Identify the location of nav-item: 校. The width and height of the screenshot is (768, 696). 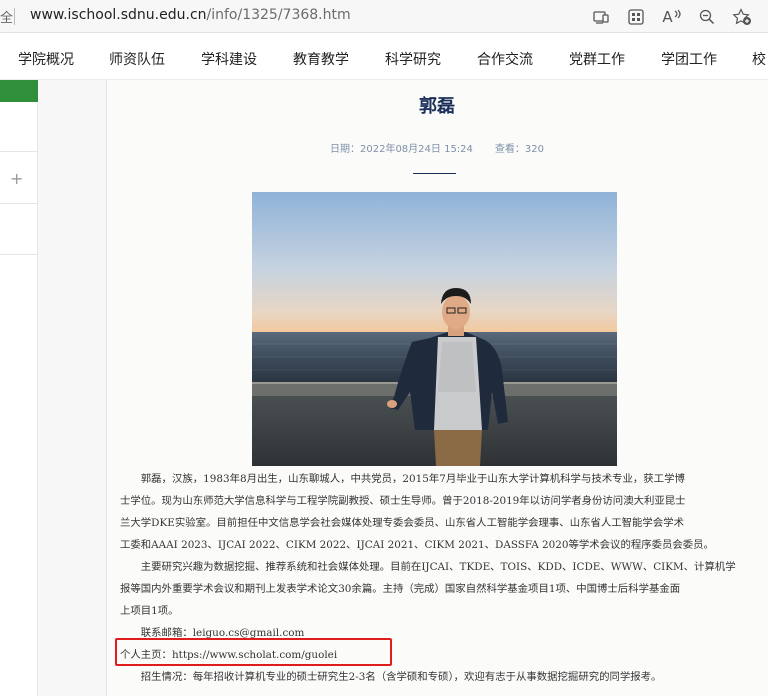
(759, 59).